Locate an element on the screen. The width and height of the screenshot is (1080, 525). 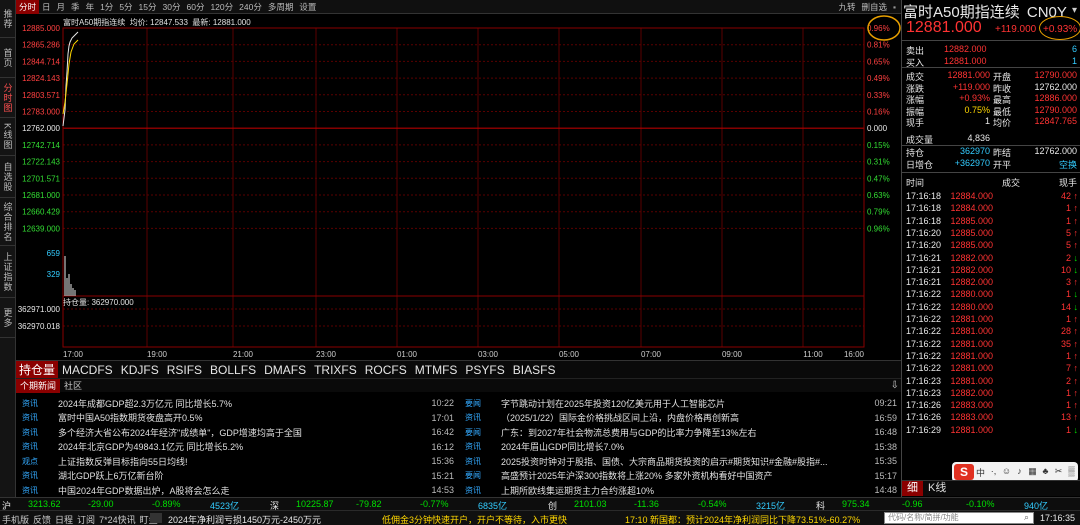
news-title: 湖北GDP跃上6万亿新台阶 is located at coordinates (233, 475).